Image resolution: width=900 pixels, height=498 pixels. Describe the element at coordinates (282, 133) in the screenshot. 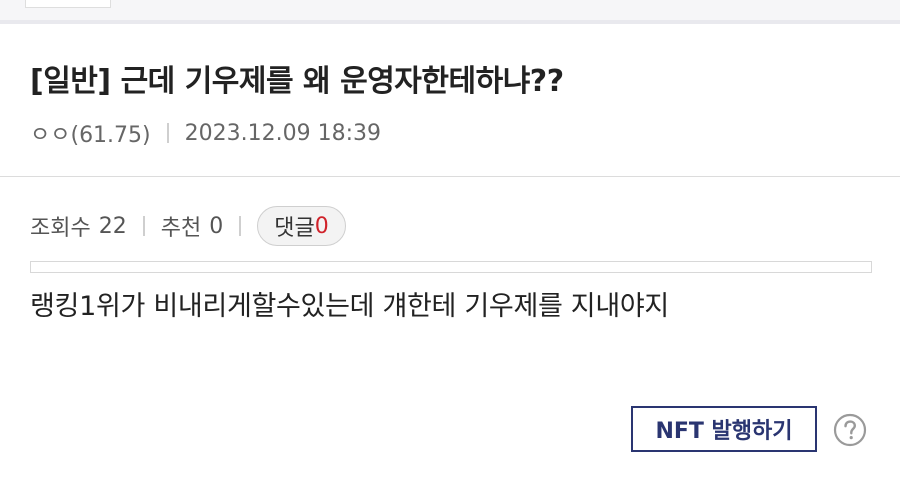

I see `post-datetime: 2023.12.09 18:39` at that location.